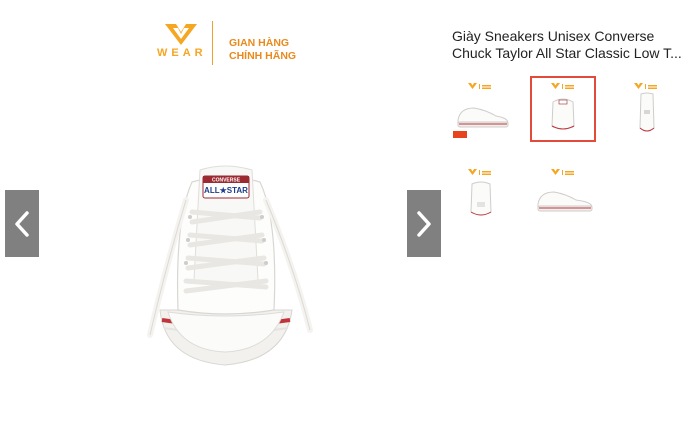 Image resolution: width=700 pixels, height=447 pixels. I want to click on brand-header: WEAR GIAN HÀNG CHÍNH HÃNG, so click(232, 43).